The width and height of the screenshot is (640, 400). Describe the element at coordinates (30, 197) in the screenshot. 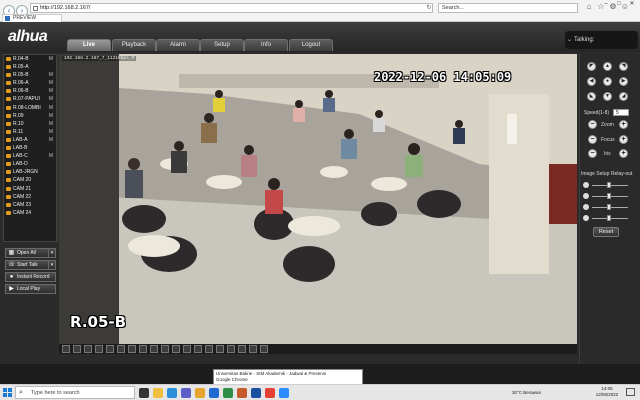

I see `channel-item: CAM 22` at that location.